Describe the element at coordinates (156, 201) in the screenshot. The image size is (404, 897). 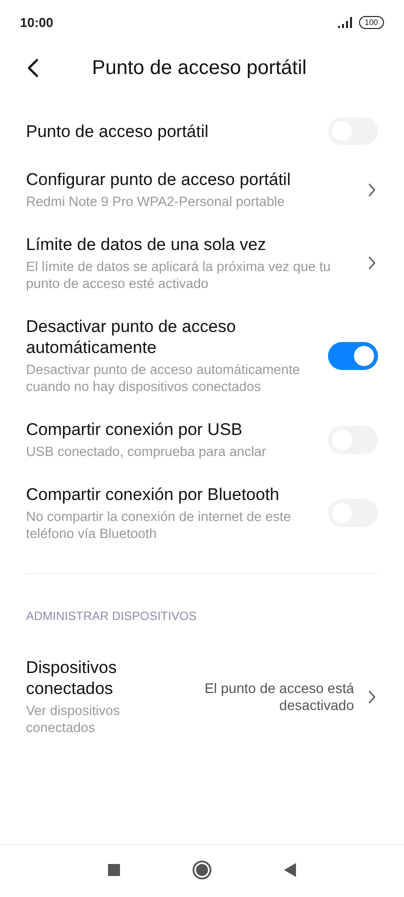
I see `setting-description: Redmi Note 9 Pro WPA2-Personal portable` at that location.